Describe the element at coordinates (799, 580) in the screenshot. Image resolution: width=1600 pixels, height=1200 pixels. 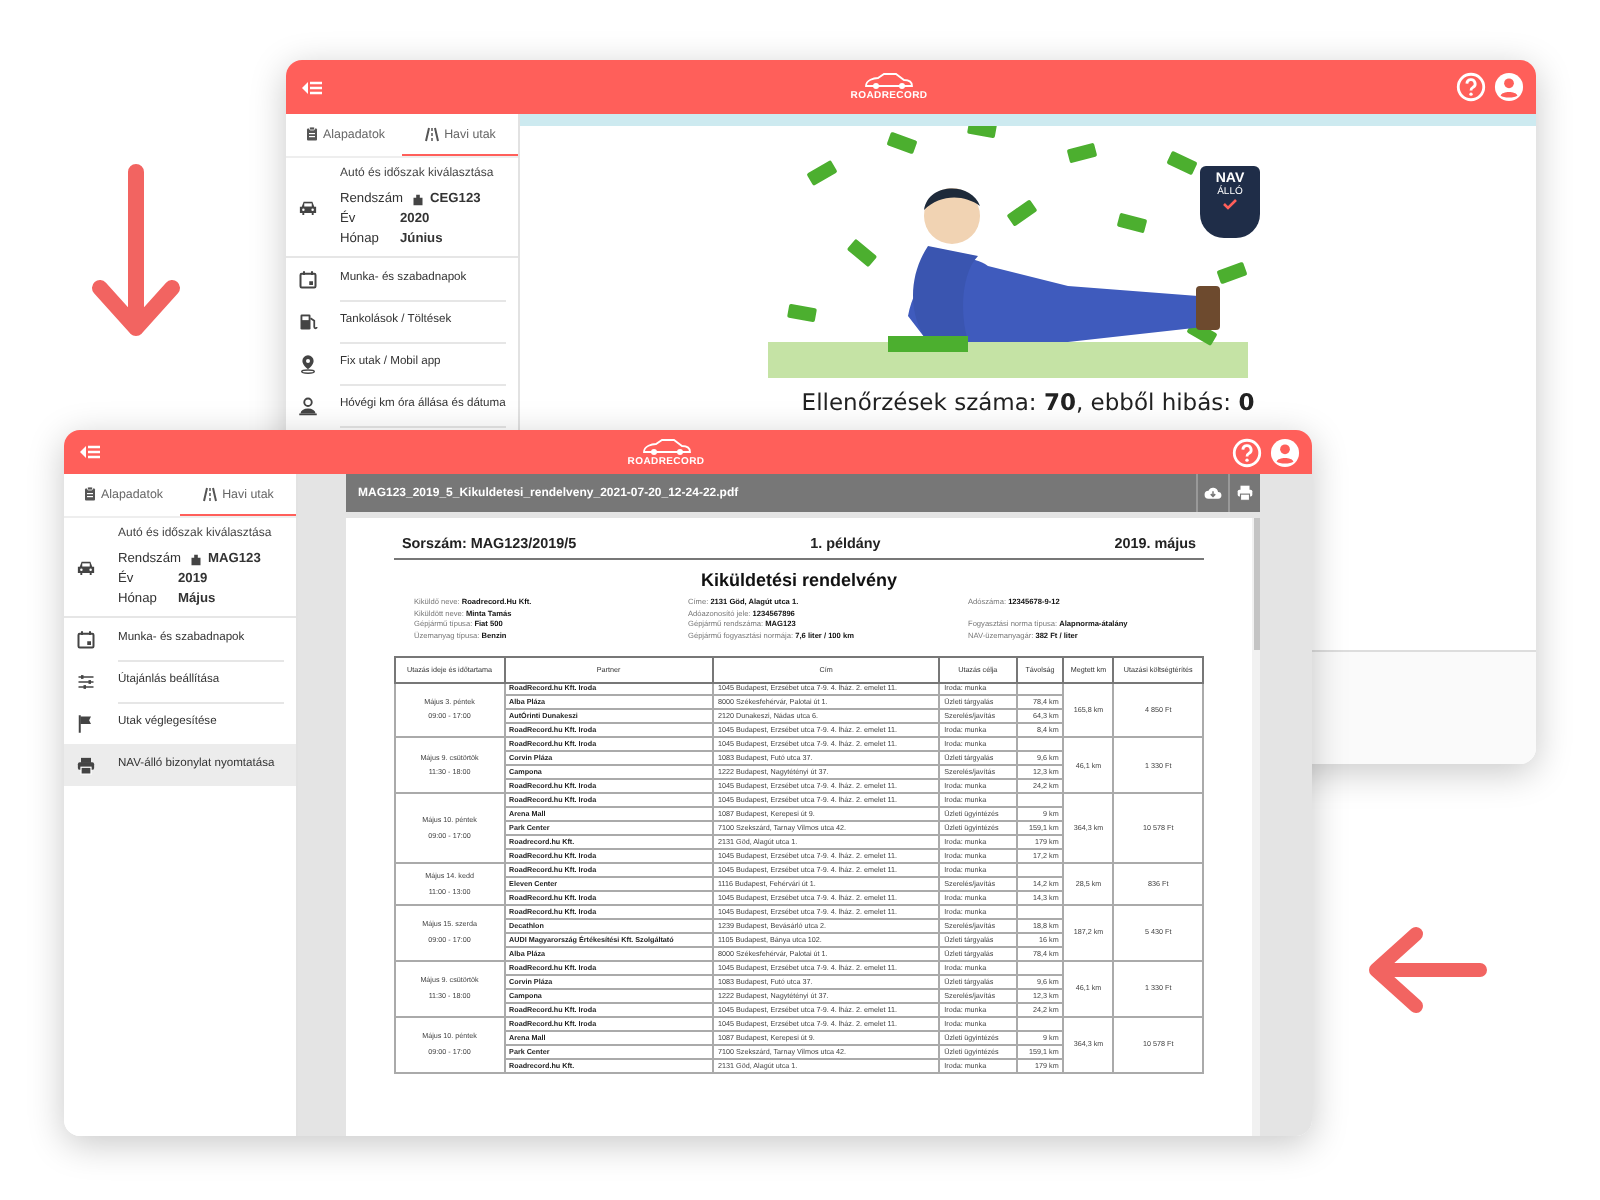
I see `document-title: Kiküldetési rendelvény` at that location.